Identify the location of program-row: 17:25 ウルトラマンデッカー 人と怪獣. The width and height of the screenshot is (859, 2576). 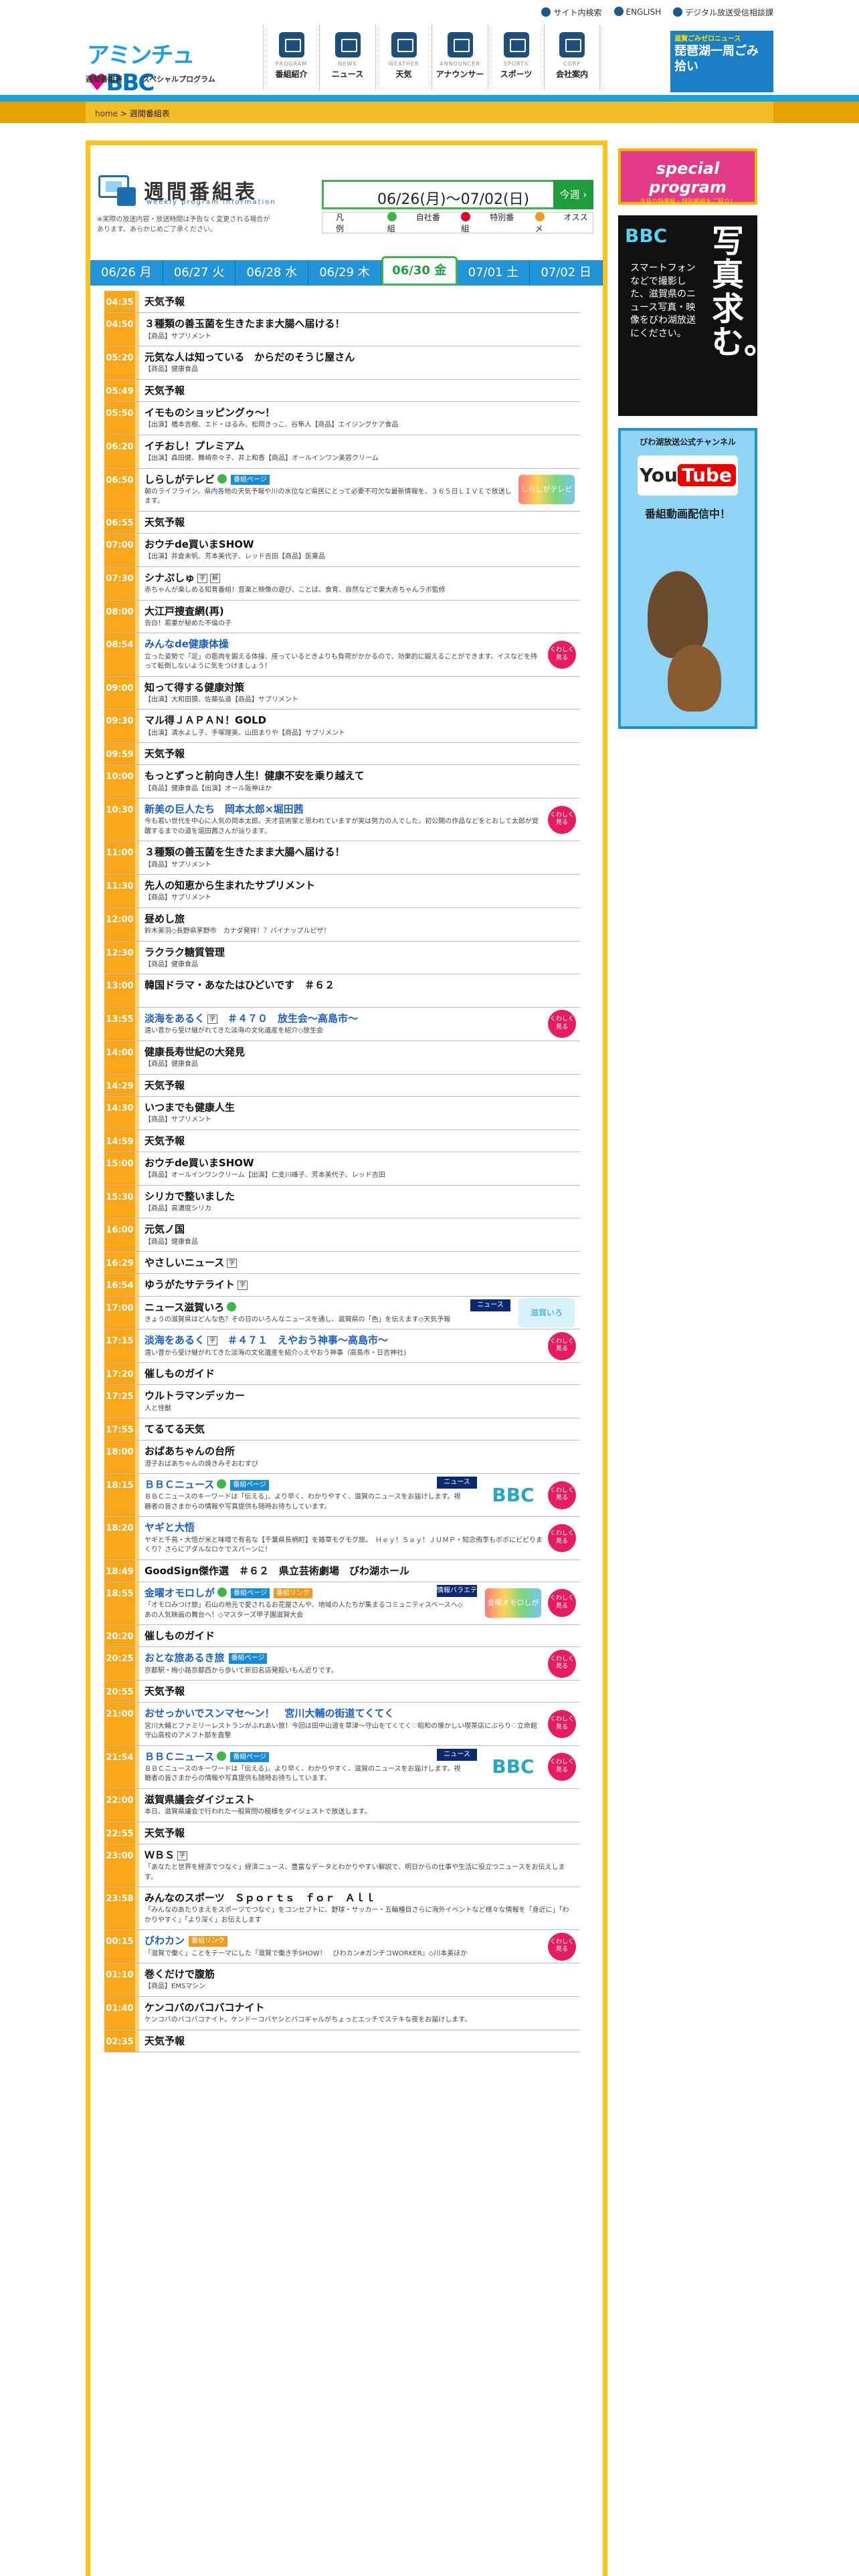
(342, 1401).